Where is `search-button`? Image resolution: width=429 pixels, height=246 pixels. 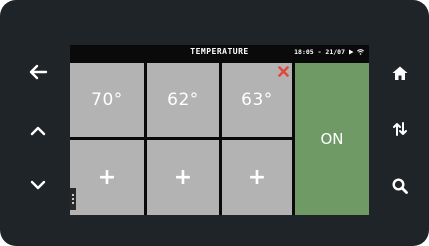 search-button is located at coordinates (400, 186).